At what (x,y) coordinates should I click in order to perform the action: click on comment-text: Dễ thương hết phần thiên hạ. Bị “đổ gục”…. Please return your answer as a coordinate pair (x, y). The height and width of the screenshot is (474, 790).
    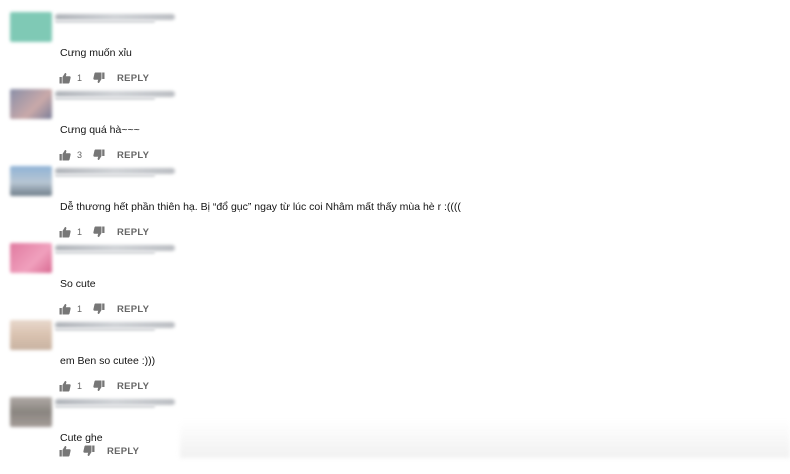
    Looking at the image, I should click on (260, 207).